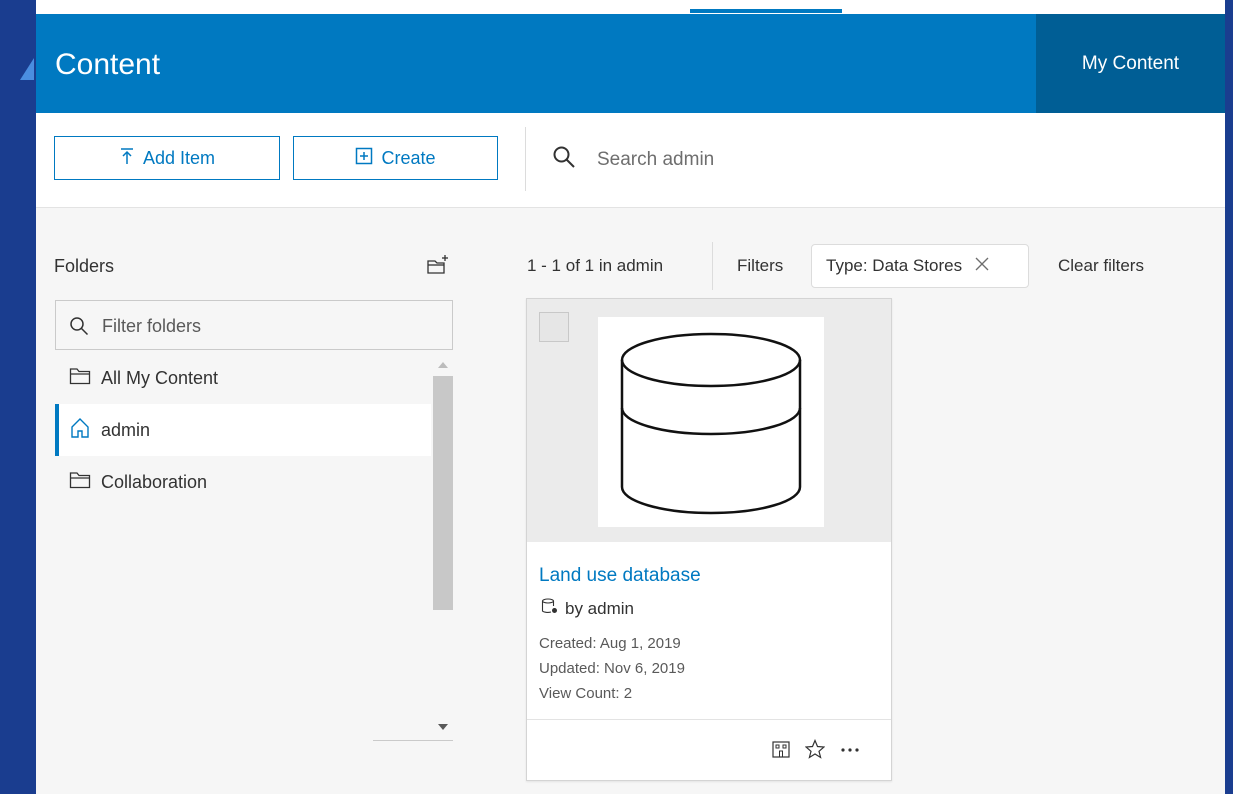 Image resolution: width=1233 pixels, height=794 pixels. I want to click on filter-chip-label: Type: Data Stores, so click(894, 265).